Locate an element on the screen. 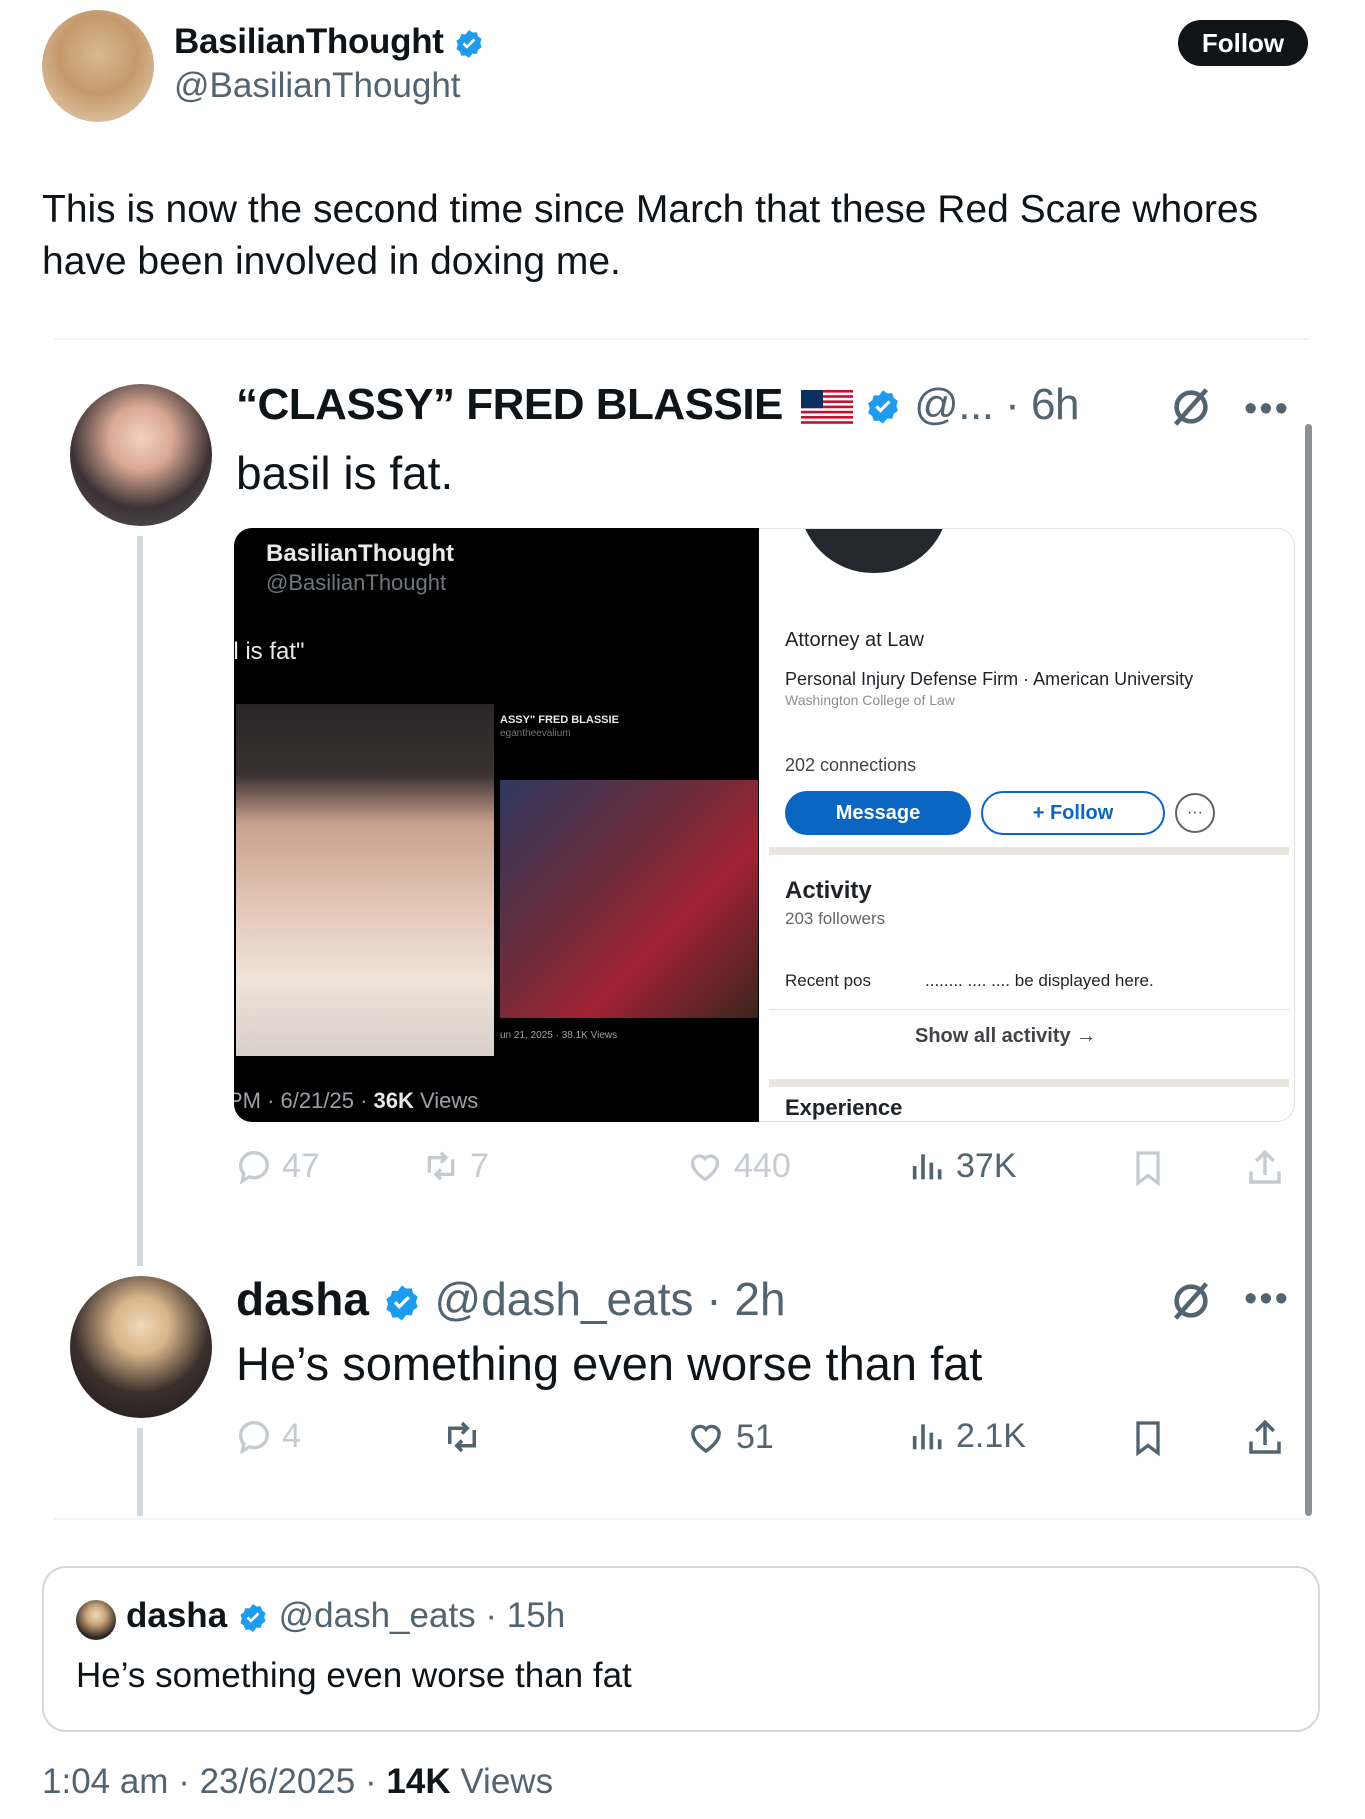  linkedin-more-icon: ··· is located at coordinates (1195, 813).